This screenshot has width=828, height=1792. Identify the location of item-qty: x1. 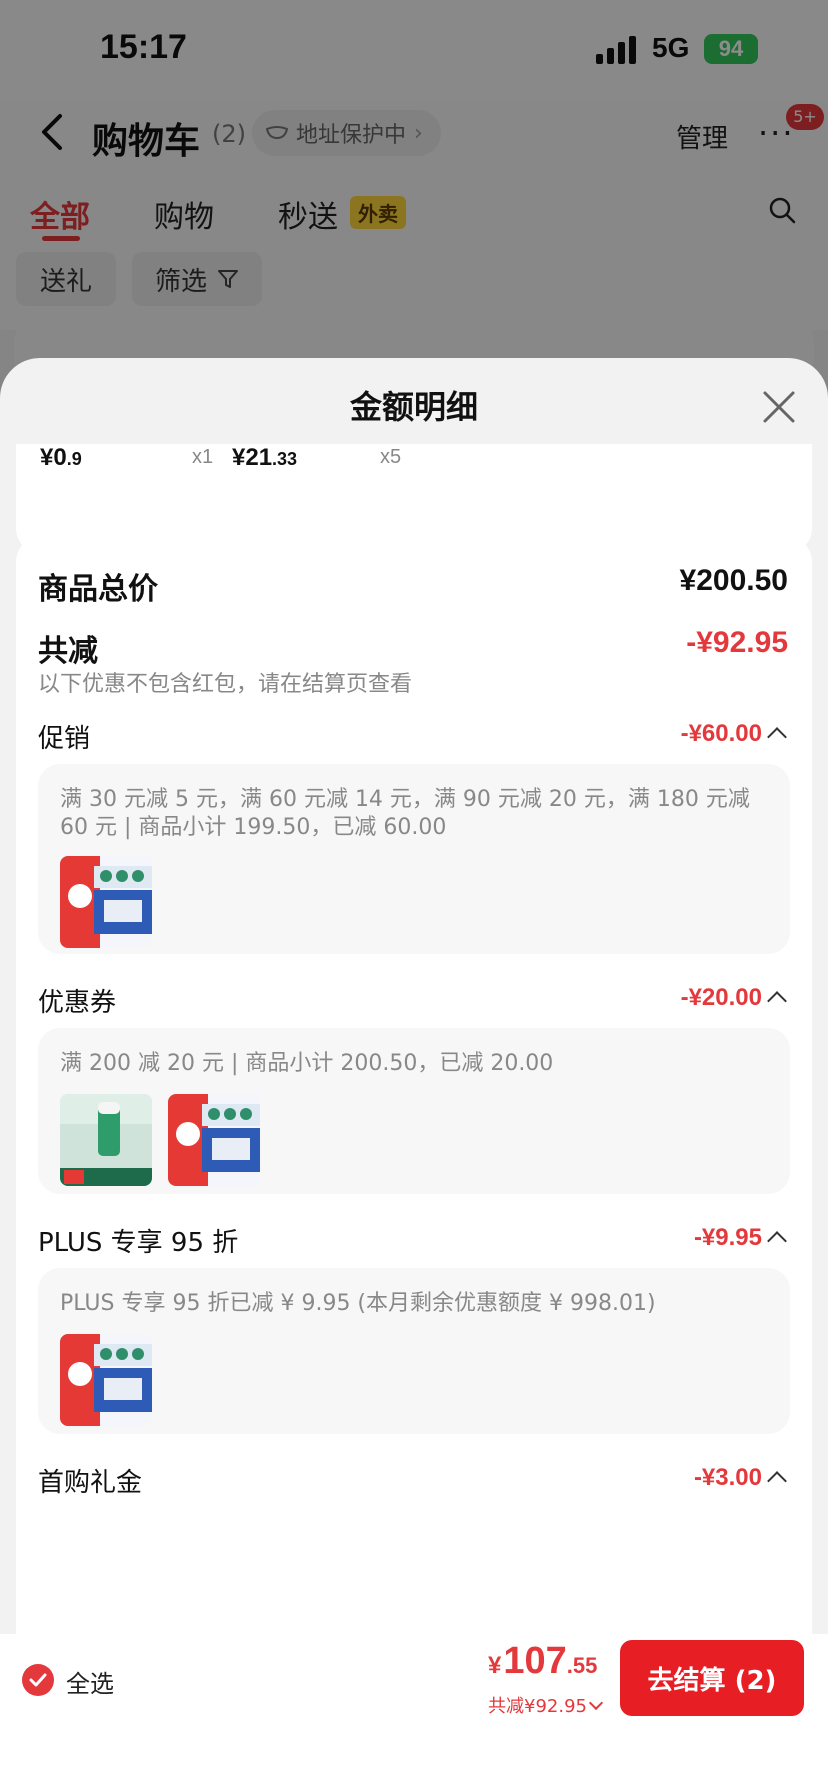
(203, 457).